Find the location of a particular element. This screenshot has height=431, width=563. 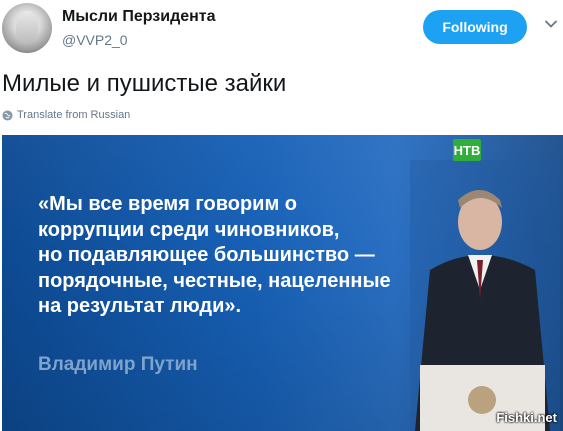

chevron-down-icon is located at coordinates (551, 24).